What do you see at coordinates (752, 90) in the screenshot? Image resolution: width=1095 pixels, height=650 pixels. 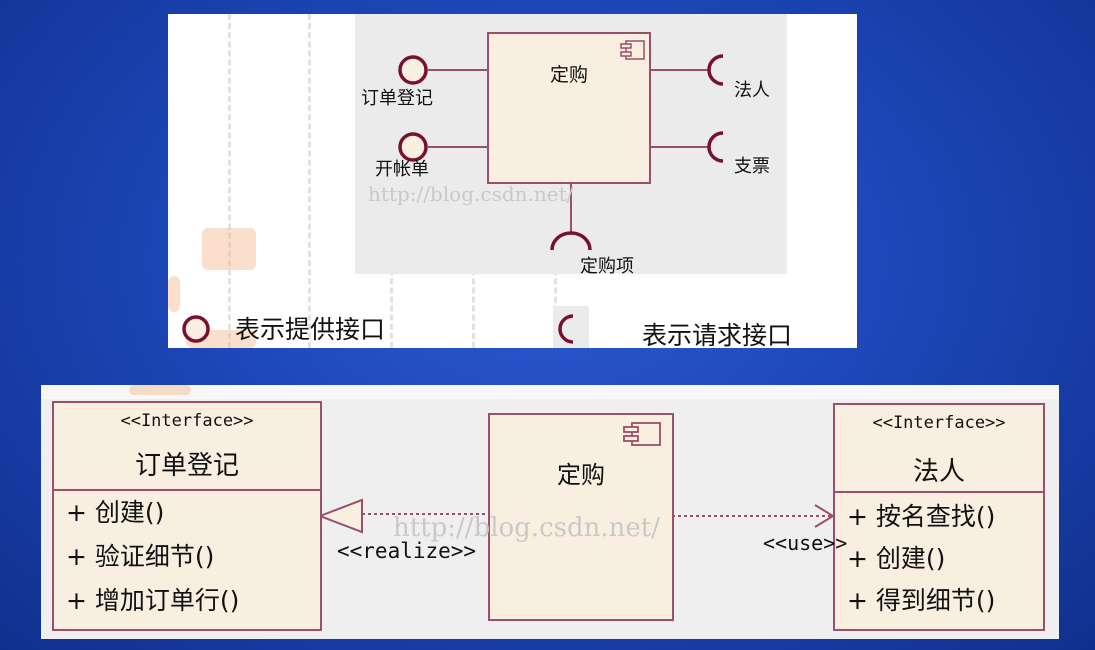 I see `interface-label: 法人` at bounding box center [752, 90].